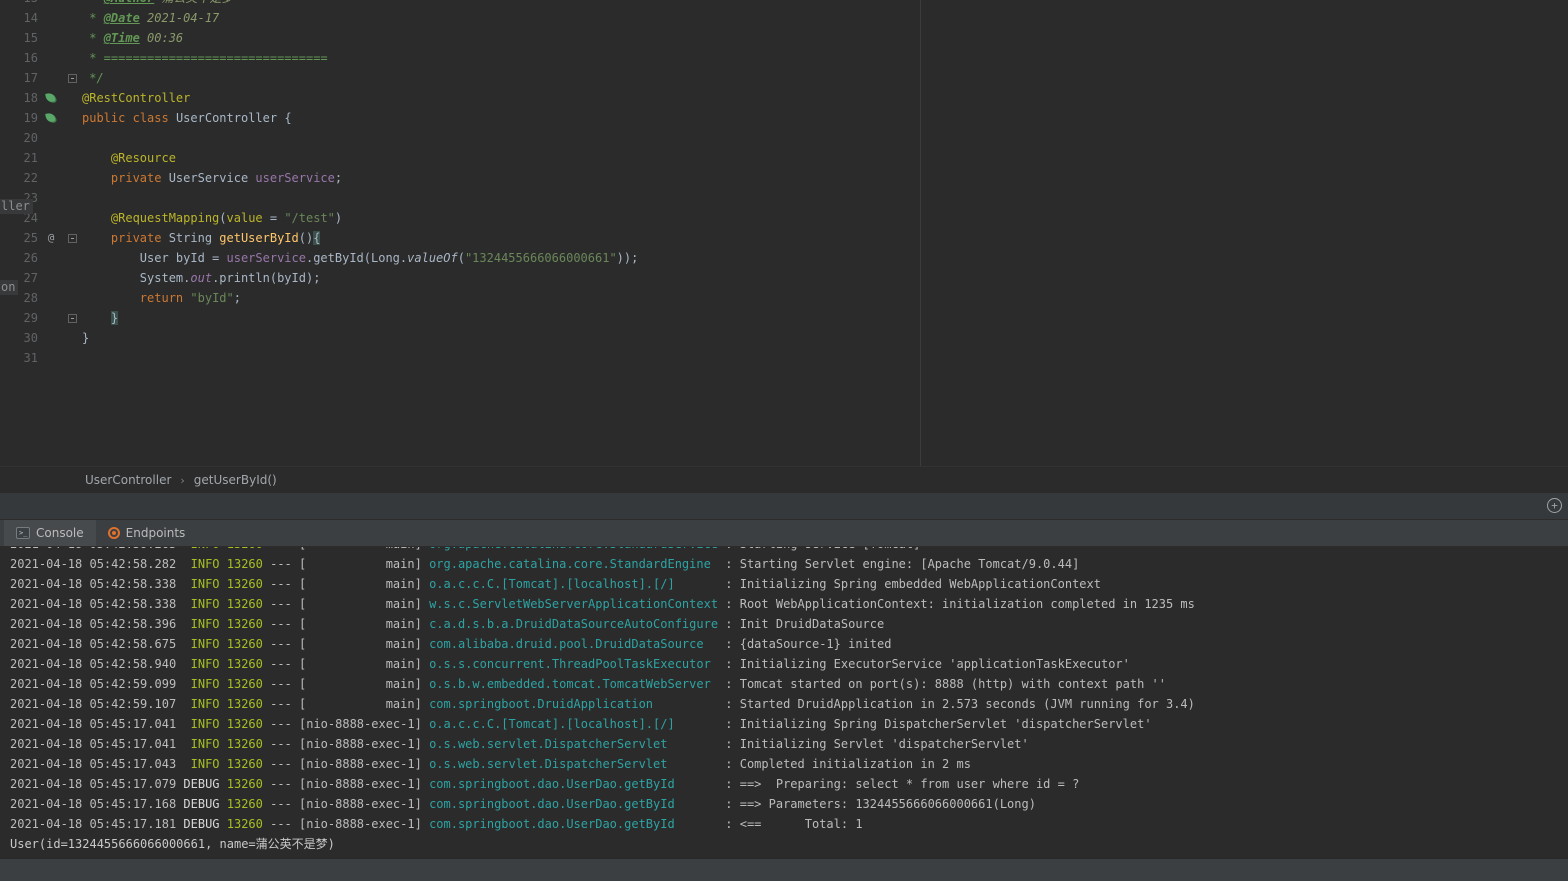 The width and height of the screenshot is (1568, 881). Describe the element at coordinates (19, 258) in the screenshot. I see `line-number: 26` at that location.